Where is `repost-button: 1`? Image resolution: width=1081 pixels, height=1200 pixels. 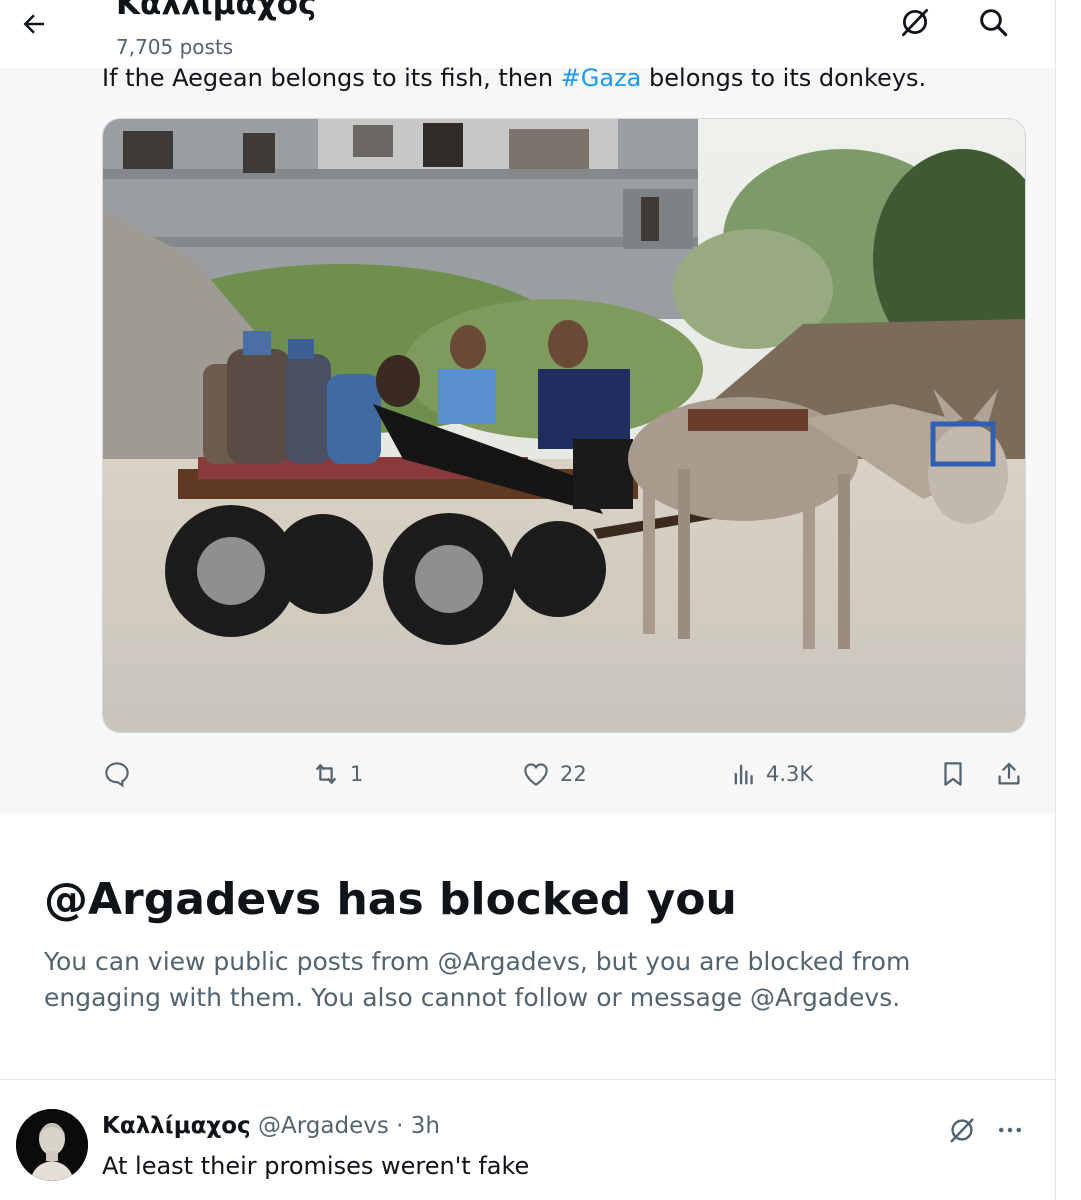
repost-button: 1 is located at coordinates (336, 774).